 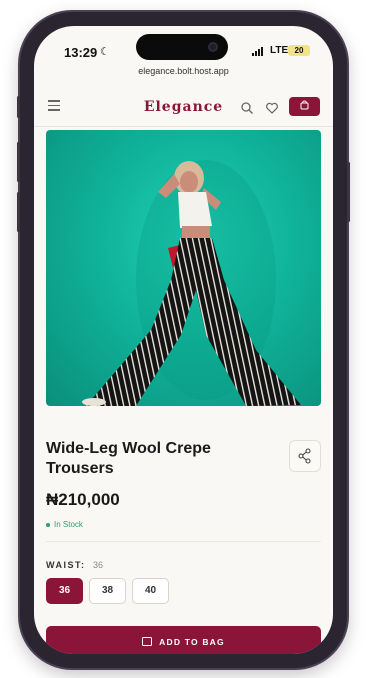 What do you see at coordinates (66, 565) in the screenshot?
I see `size-label: WAIST:` at bounding box center [66, 565].